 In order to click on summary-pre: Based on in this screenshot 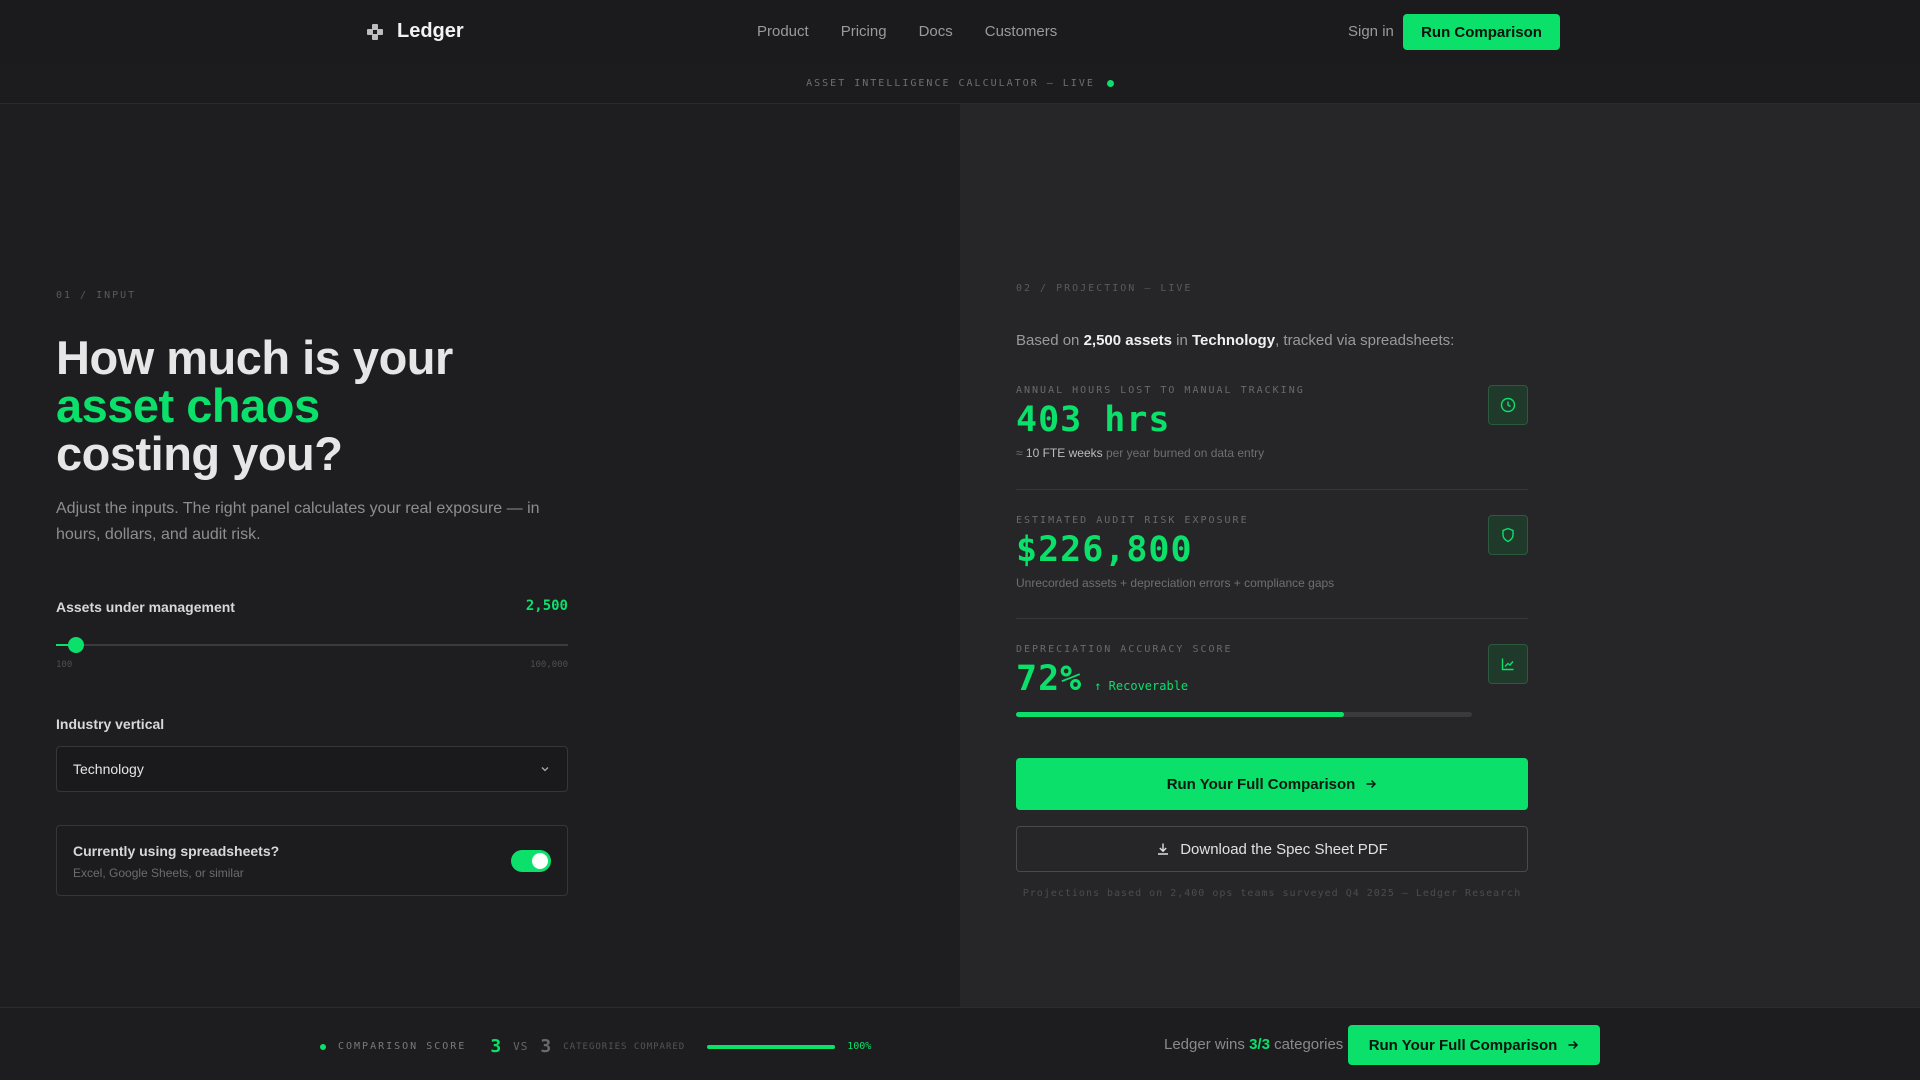, I will do `click(1050, 340)`.